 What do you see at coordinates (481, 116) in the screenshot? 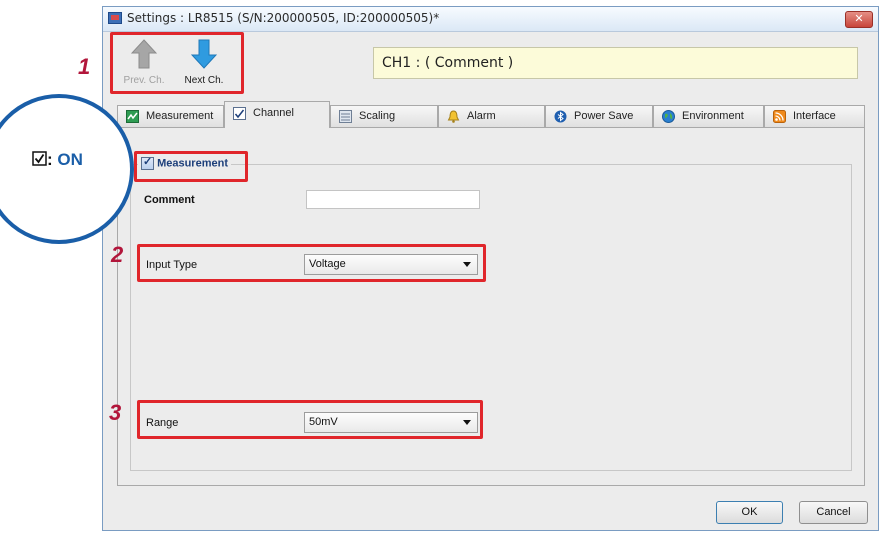
I see `tab-alarm-label: Alarm` at bounding box center [481, 116].